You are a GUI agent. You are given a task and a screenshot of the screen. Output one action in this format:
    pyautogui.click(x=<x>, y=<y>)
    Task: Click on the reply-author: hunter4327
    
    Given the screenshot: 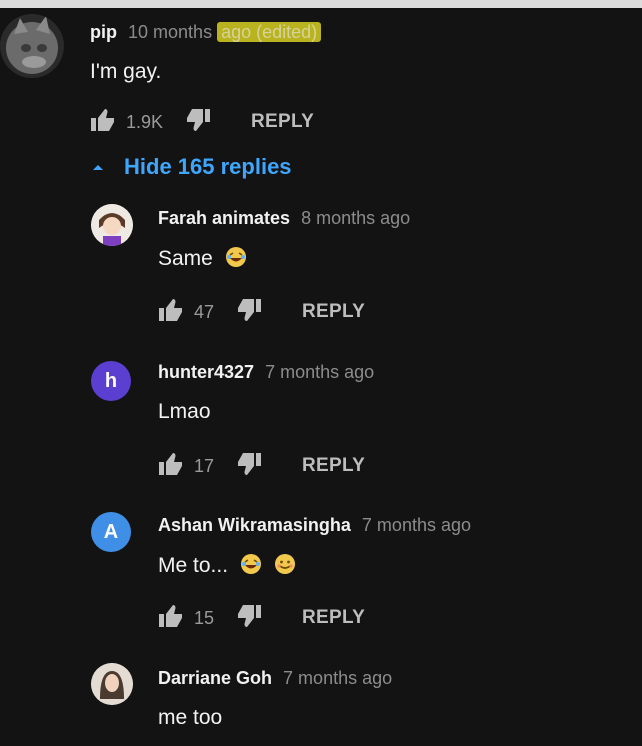 What is the action you would take?
    pyautogui.click(x=206, y=372)
    